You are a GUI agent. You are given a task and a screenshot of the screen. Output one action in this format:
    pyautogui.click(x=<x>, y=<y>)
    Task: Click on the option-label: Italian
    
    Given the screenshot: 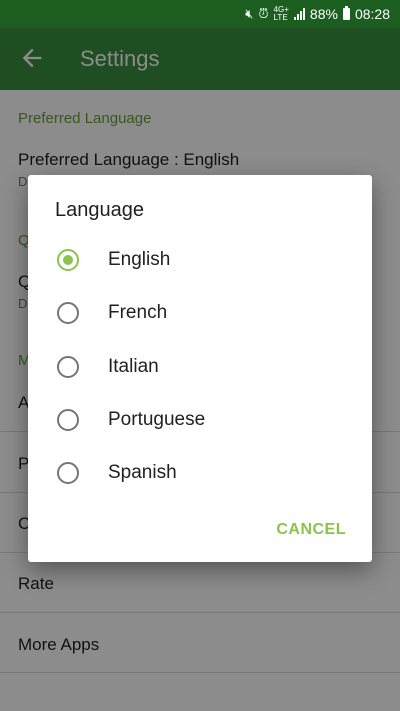 What is the action you would take?
    pyautogui.click(x=133, y=366)
    